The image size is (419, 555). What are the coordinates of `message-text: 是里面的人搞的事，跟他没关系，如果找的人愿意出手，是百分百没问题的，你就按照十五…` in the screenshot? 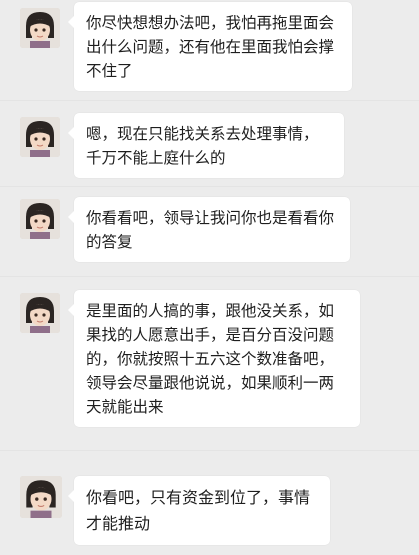 It's located at (210, 359).